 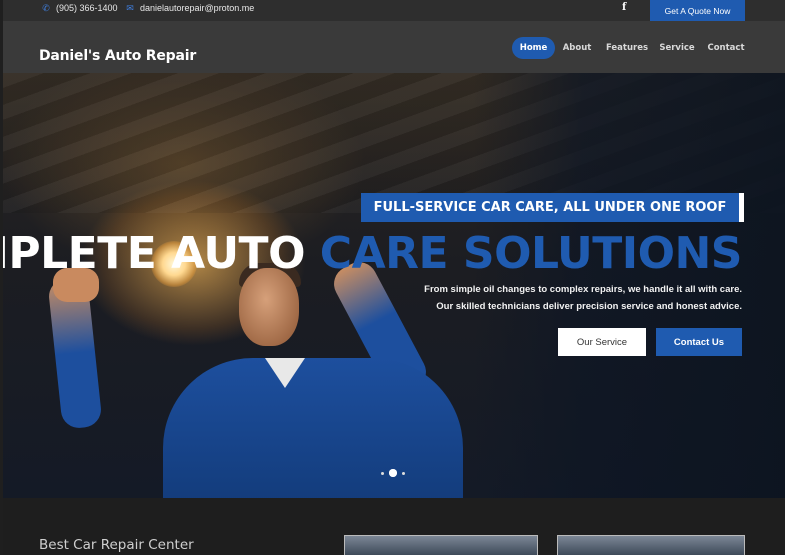 I want to click on nav-contact: Contact, so click(x=725, y=48).